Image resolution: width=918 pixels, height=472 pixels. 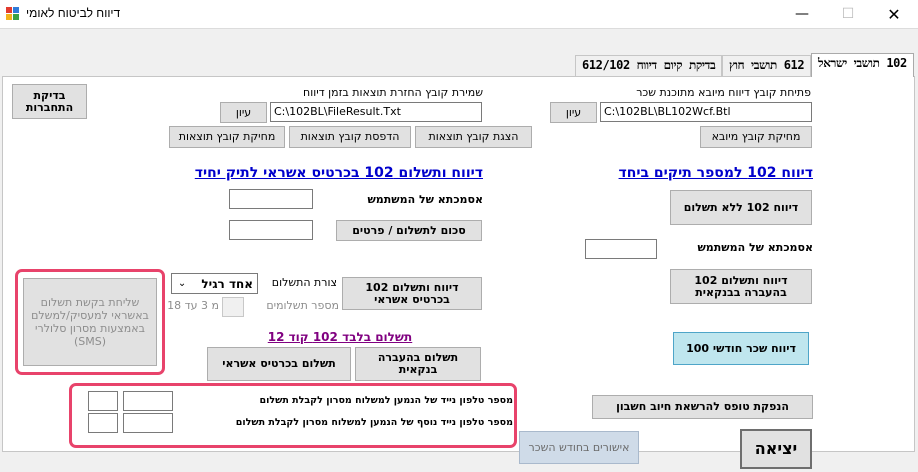 I want to click on close-button: ✕, so click(x=894, y=14).